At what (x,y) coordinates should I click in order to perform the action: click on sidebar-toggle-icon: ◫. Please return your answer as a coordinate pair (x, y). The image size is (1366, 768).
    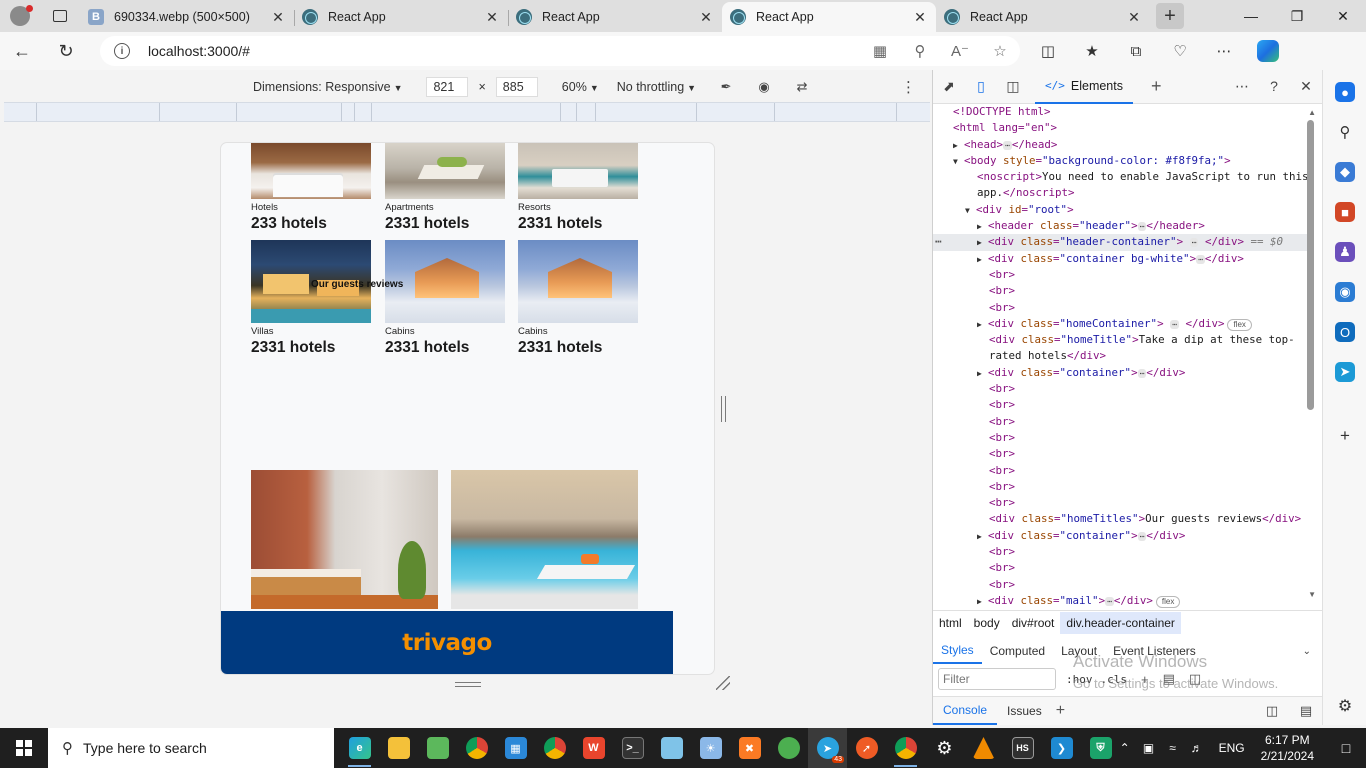
    Looking at the image, I should click on (1195, 679).